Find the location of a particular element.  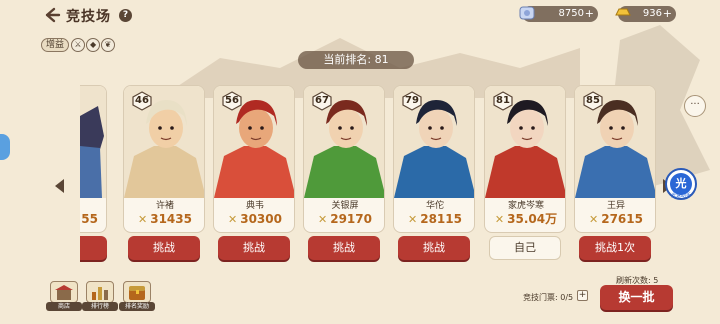

buff-bar: 增益 ⚔ ◆ ❦ is located at coordinates (78, 45).